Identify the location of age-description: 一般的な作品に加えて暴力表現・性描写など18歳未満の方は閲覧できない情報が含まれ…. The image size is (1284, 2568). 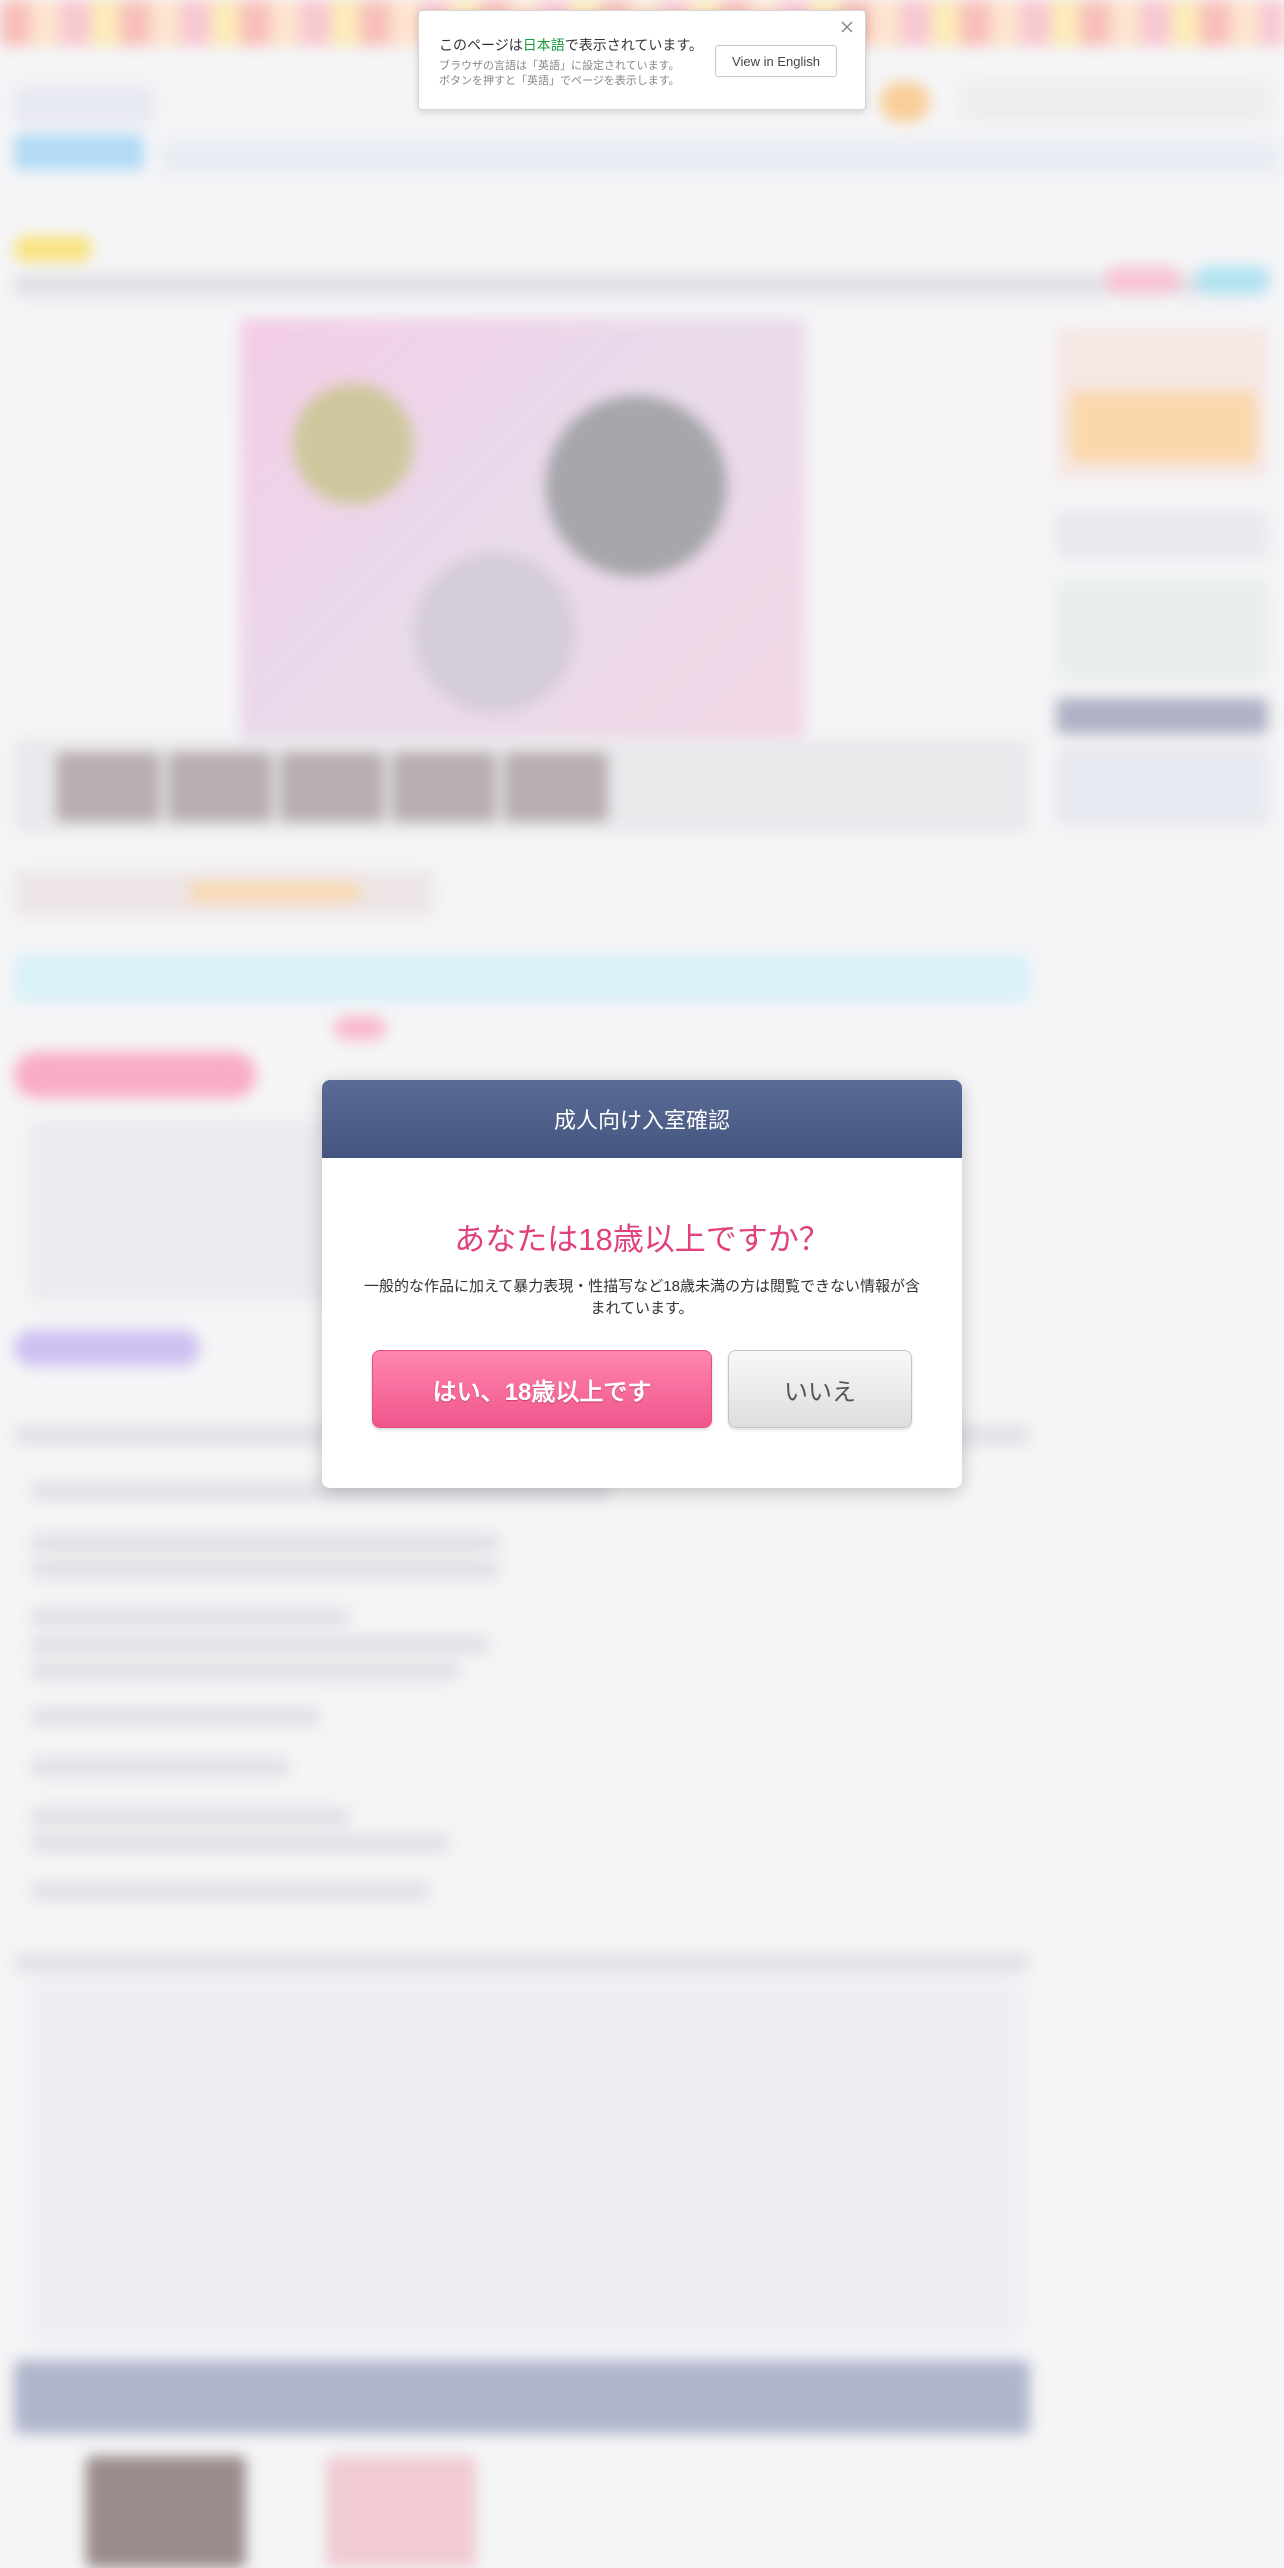
(642, 1297).